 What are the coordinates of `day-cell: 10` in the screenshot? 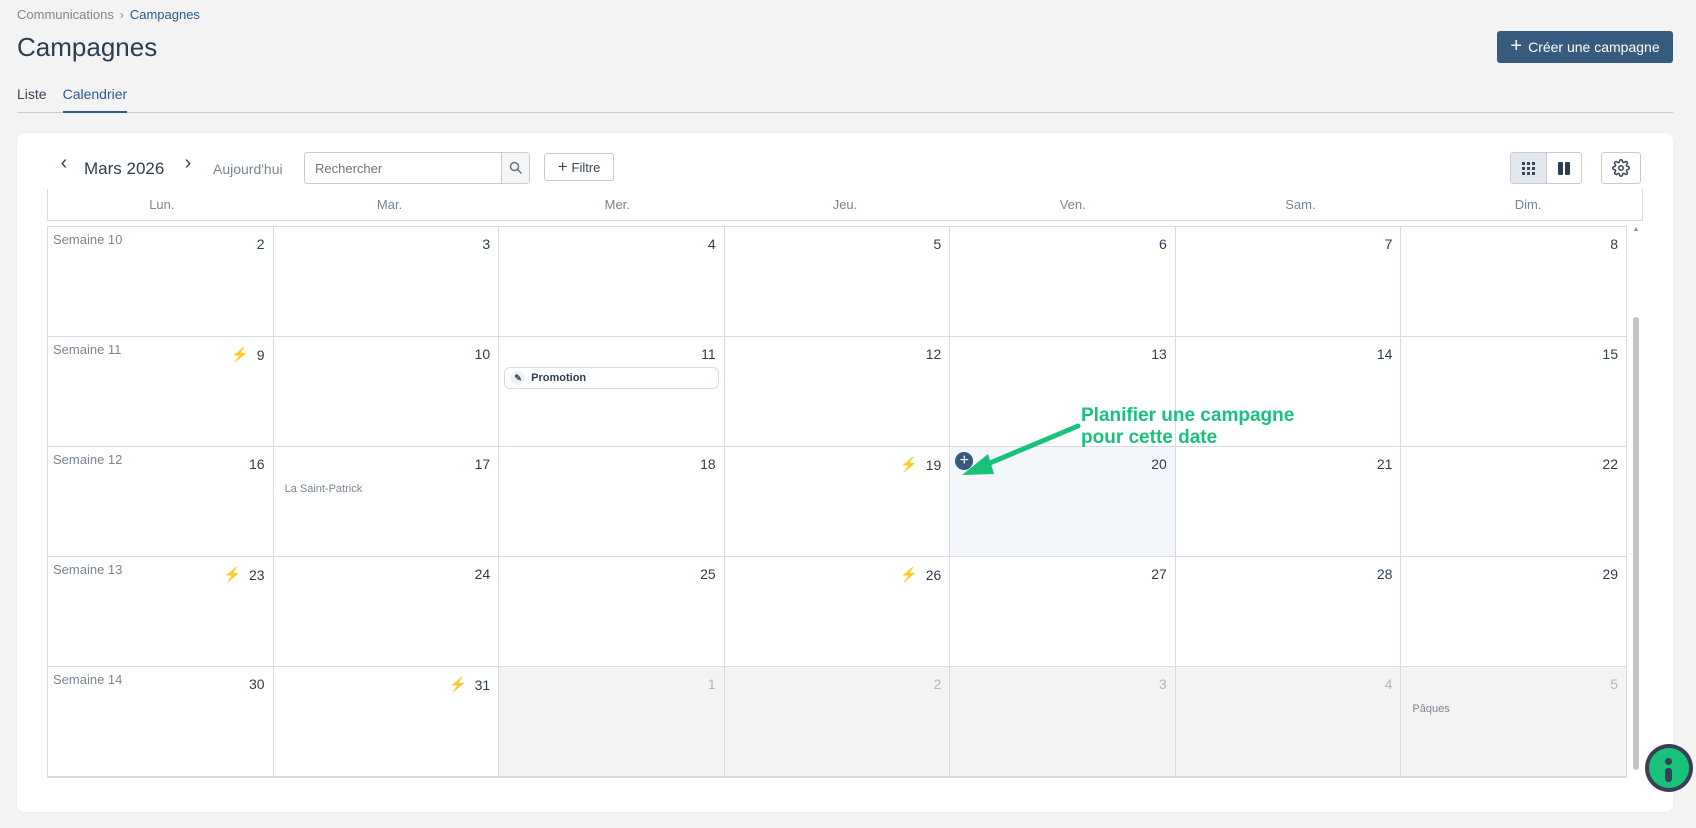 It's located at (386, 392).